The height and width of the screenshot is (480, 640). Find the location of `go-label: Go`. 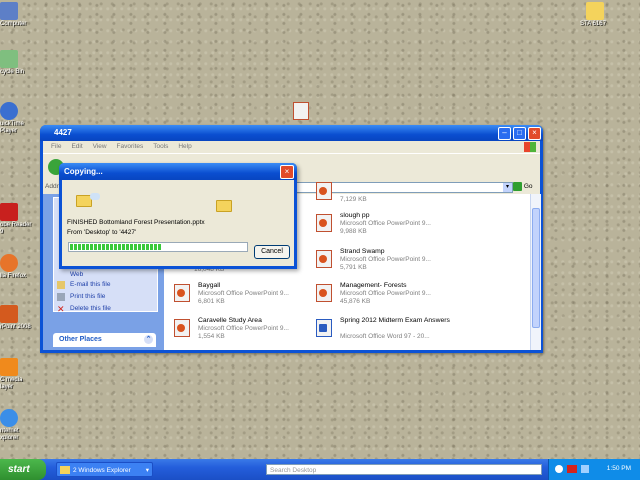

go-label: Go is located at coordinates (528, 187).